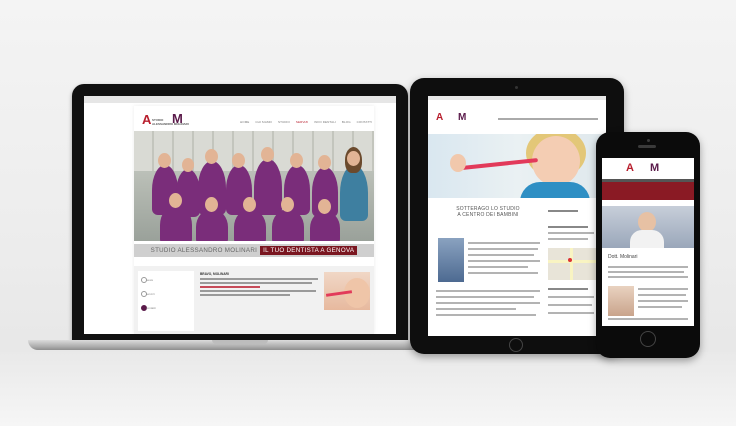  Describe the element at coordinates (516, 345) in the screenshot. I see `tablet-home-button` at that location.